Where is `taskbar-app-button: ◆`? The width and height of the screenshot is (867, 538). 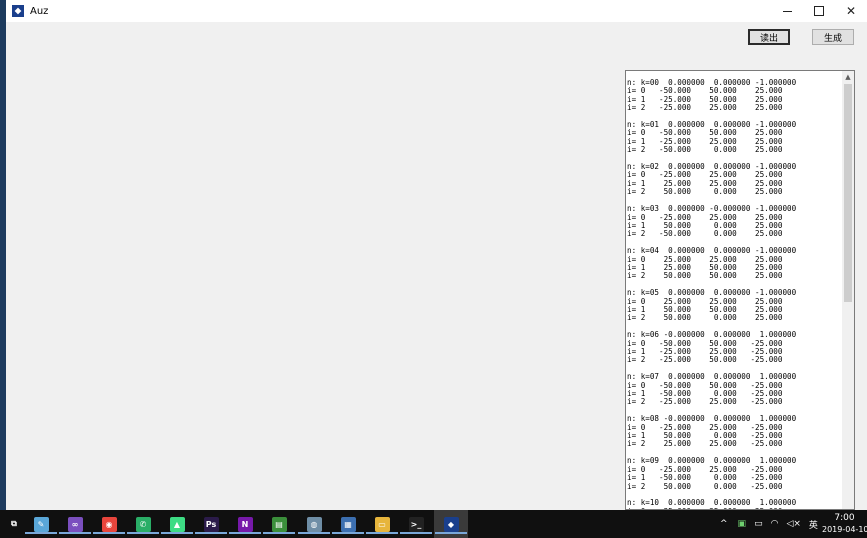 taskbar-app-button: ◆ is located at coordinates (451, 524).